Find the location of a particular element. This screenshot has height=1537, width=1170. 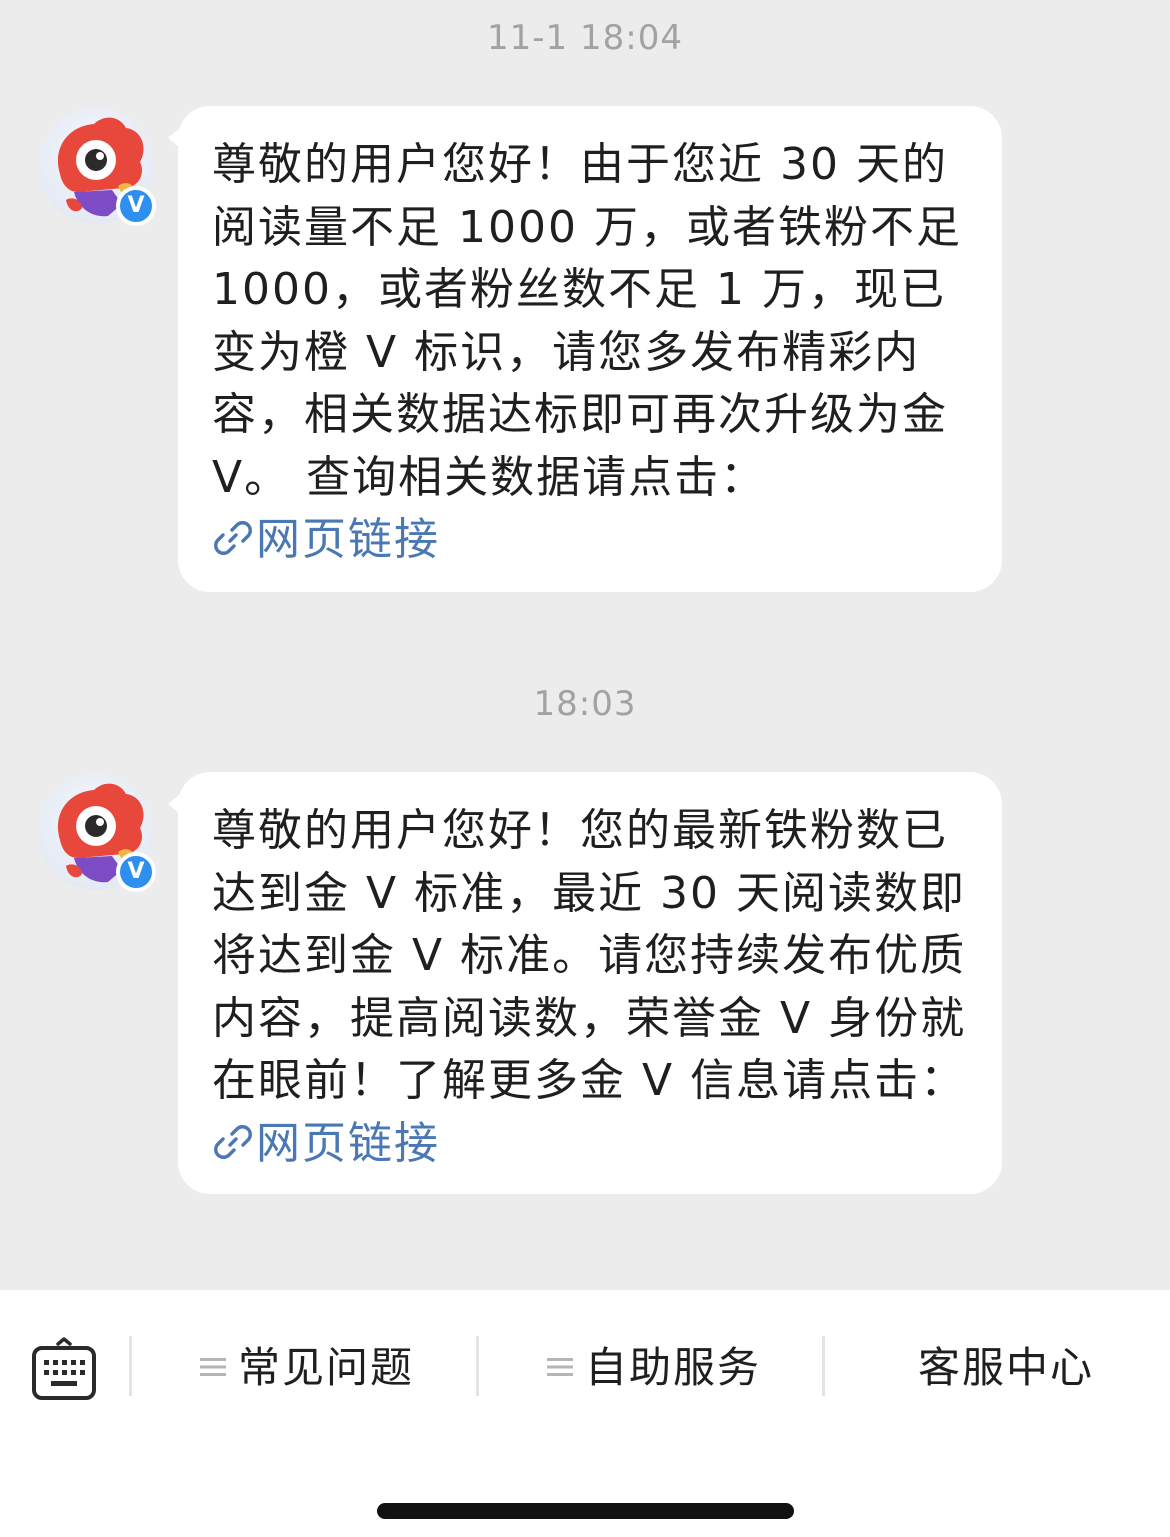

faq-menu-label: 常见问题 is located at coordinates (326, 1367).